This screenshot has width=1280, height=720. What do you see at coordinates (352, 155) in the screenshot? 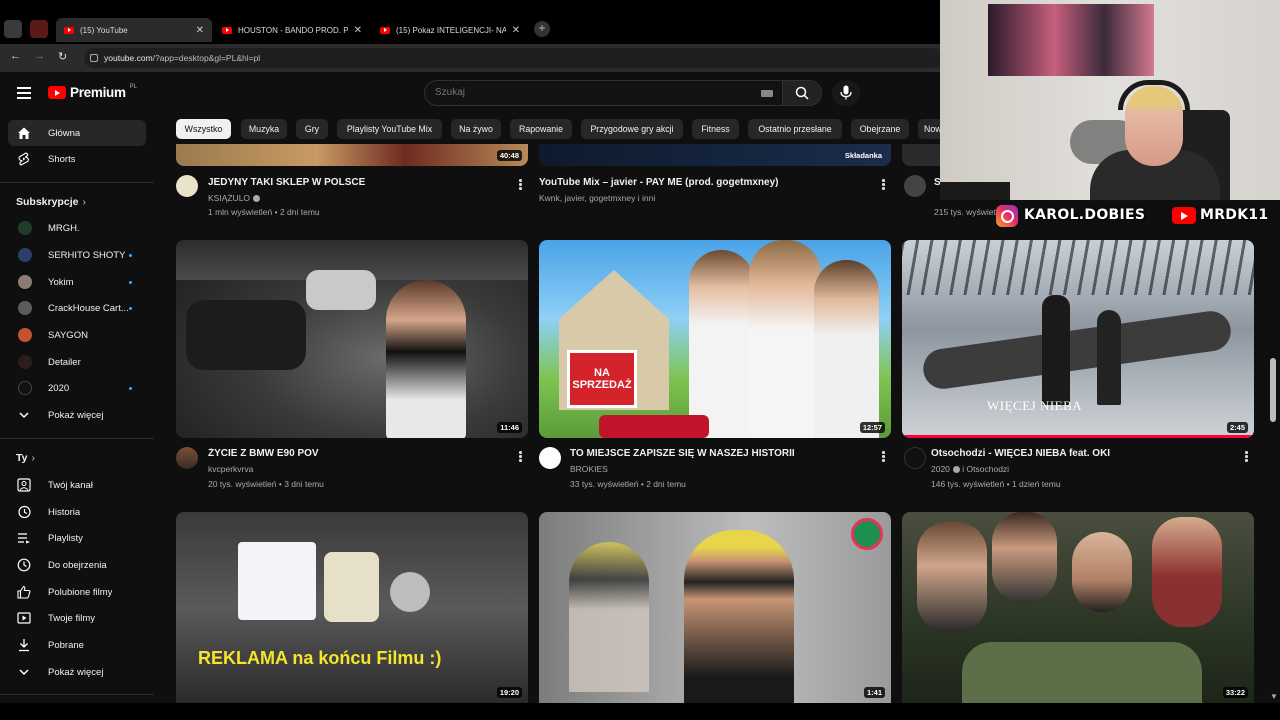
I see `video-thumbnail: 40:48` at bounding box center [352, 155].